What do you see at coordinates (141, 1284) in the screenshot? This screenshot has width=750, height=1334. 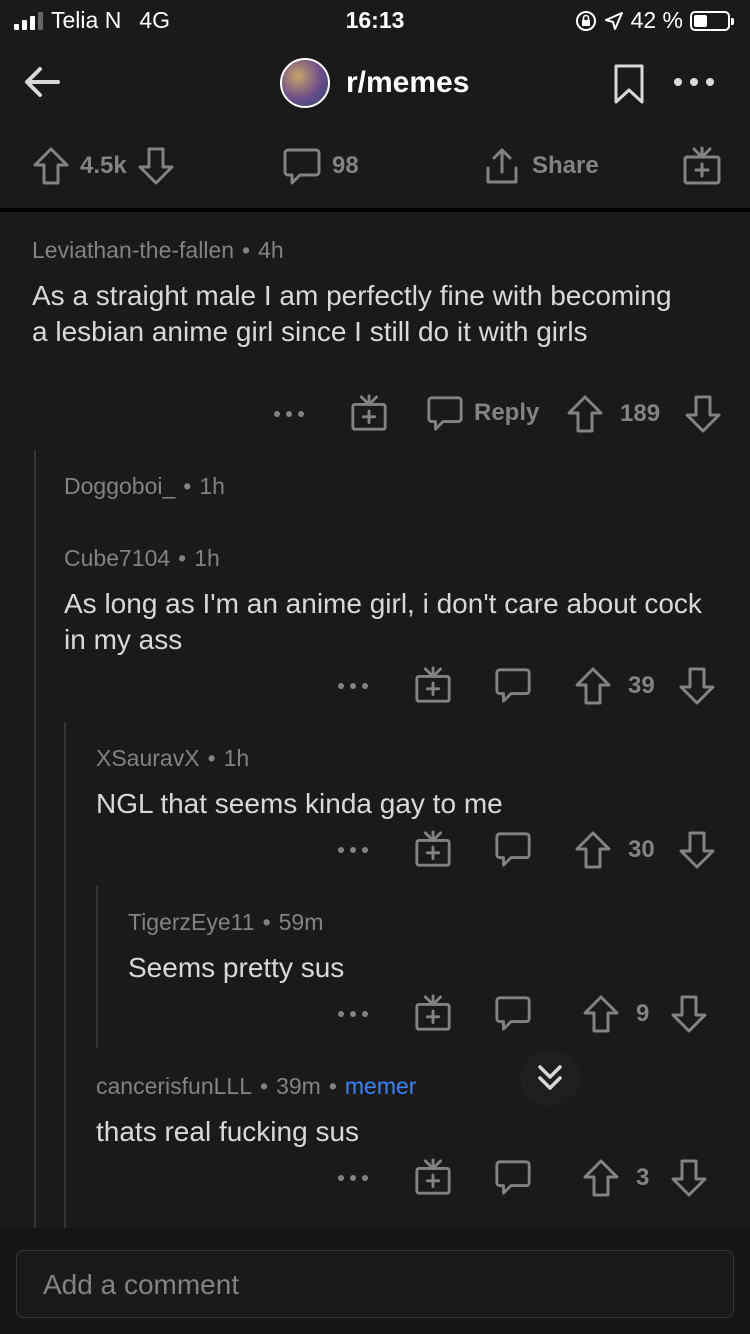 I see `add-comment-placeholder: Add a comment` at bounding box center [141, 1284].